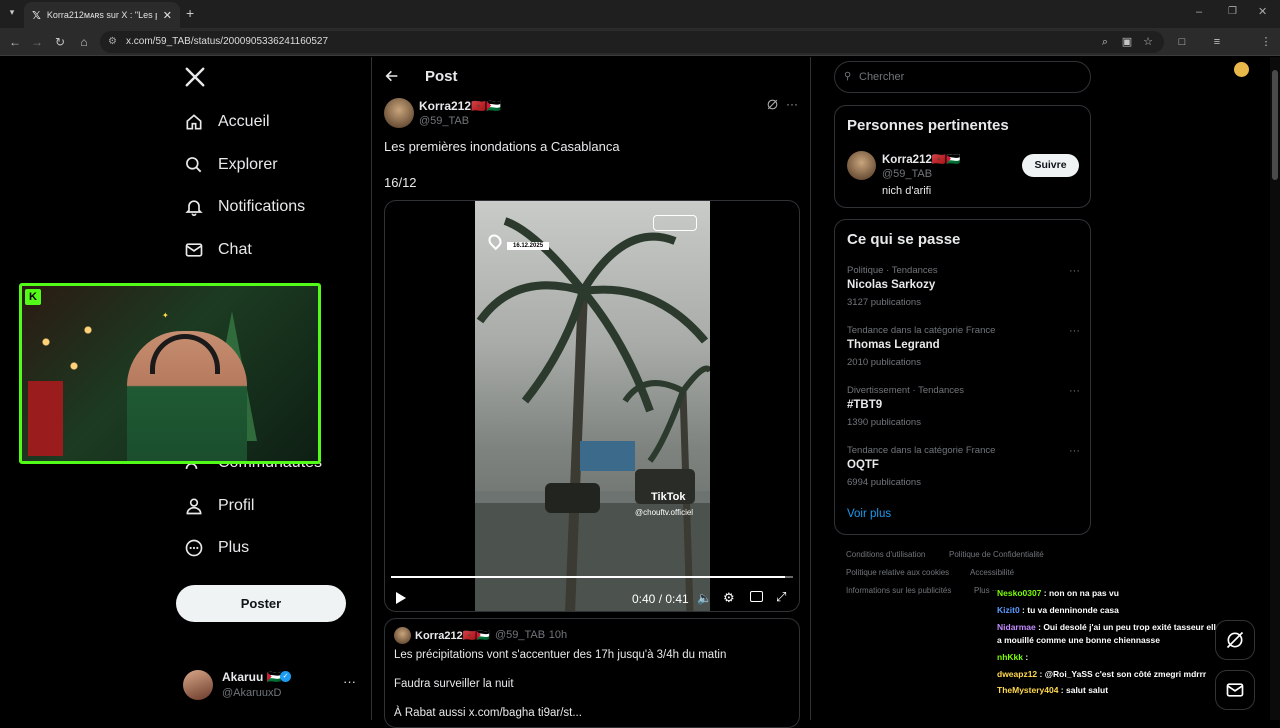 The height and width of the screenshot is (728, 1280). Describe the element at coordinates (528, 246) in the screenshot. I see `date-stamp: 16.12.2025` at that location.